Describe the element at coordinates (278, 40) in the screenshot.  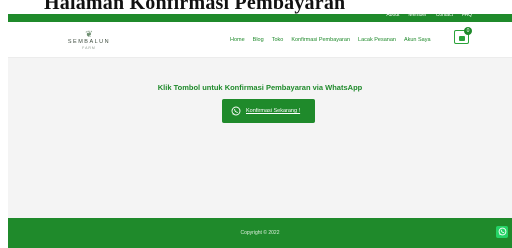
I see `nav-item-toko: Toko` at that location.